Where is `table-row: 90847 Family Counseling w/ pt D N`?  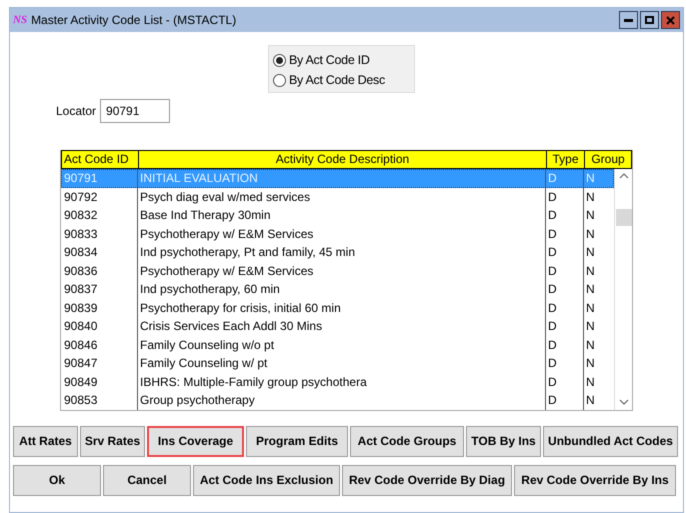 table-row: 90847 Family Counseling w/ pt D N is located at coordinates (337, 363).